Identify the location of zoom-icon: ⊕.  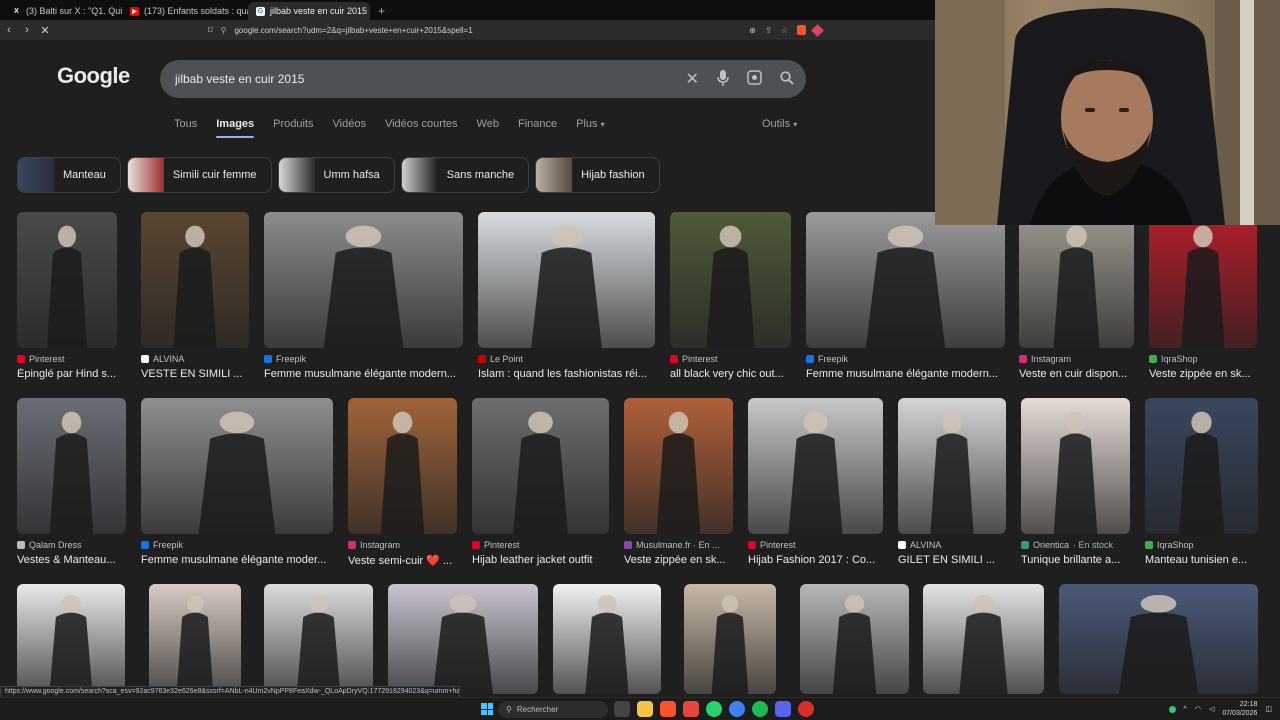
(752, 30).